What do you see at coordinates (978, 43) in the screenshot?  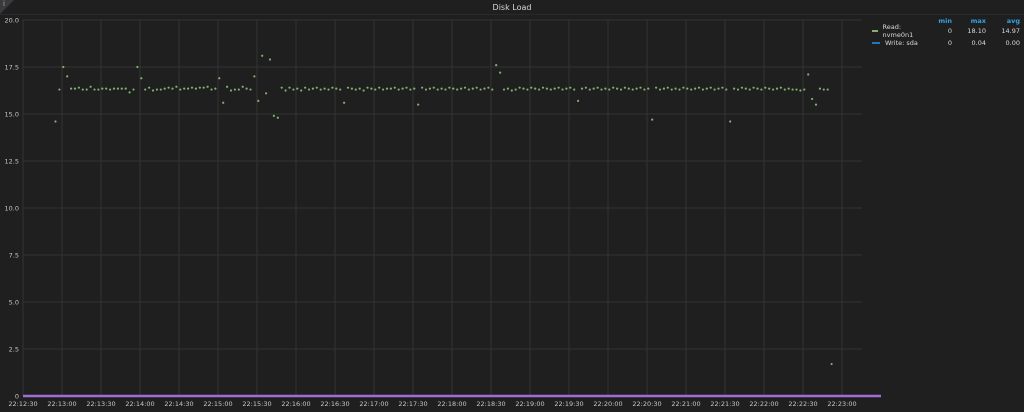 I see `legend-max: 0.04` at bounding box center [978, 43].